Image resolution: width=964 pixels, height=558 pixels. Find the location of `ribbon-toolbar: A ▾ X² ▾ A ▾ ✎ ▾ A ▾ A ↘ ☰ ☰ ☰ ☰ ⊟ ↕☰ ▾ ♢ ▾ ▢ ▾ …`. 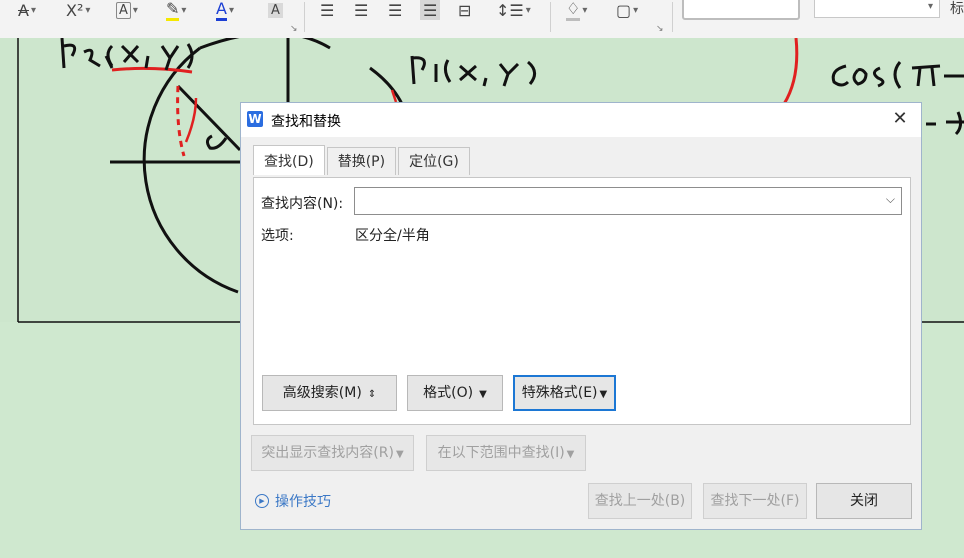

ribbon-toolbar: A ▾ X² ▾ A ▾ ✎ ▾ A ▾ A ↘ ☰ ☰ ☰ ☰ ⊟ ↕☰ ▾ ♢ ▾ ▢ ▾ … is located at coordinates (482, 19).